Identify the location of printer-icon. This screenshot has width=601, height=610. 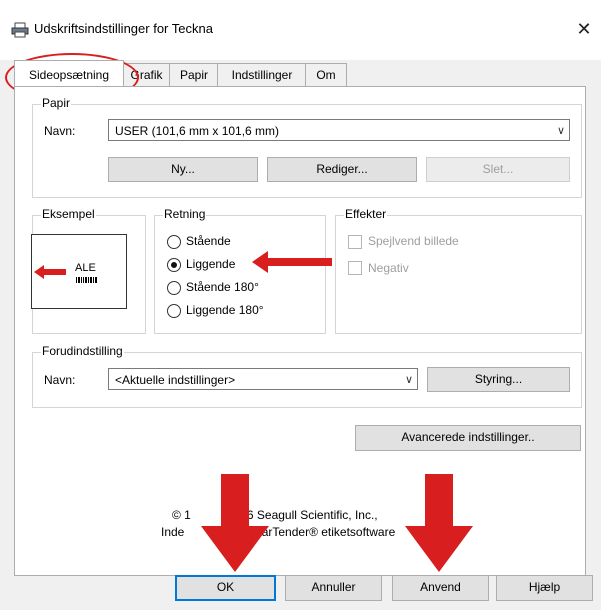
(20, 30).